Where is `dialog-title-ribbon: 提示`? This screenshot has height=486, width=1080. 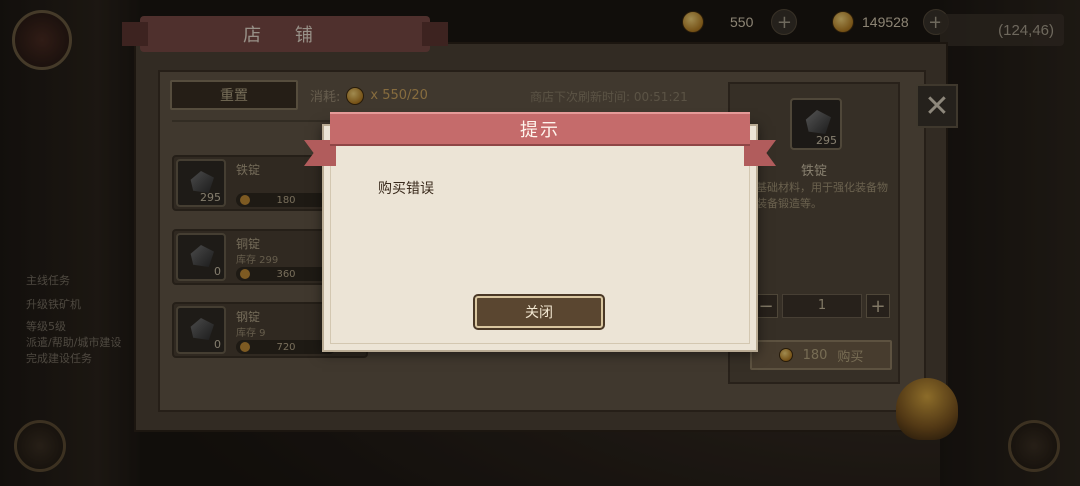 dialog-title-ribbon: 提示 is located at coordinates (540, 129).